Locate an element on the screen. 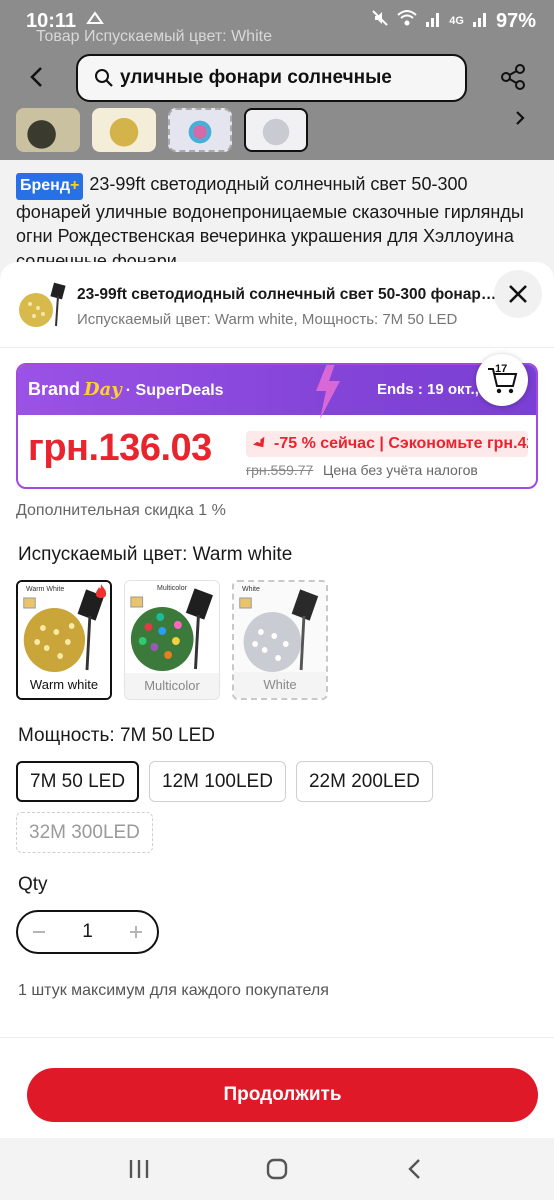 The image size is (554, 1200). search-query: уличные фонари солнечные is located at coordinates (256, 77).